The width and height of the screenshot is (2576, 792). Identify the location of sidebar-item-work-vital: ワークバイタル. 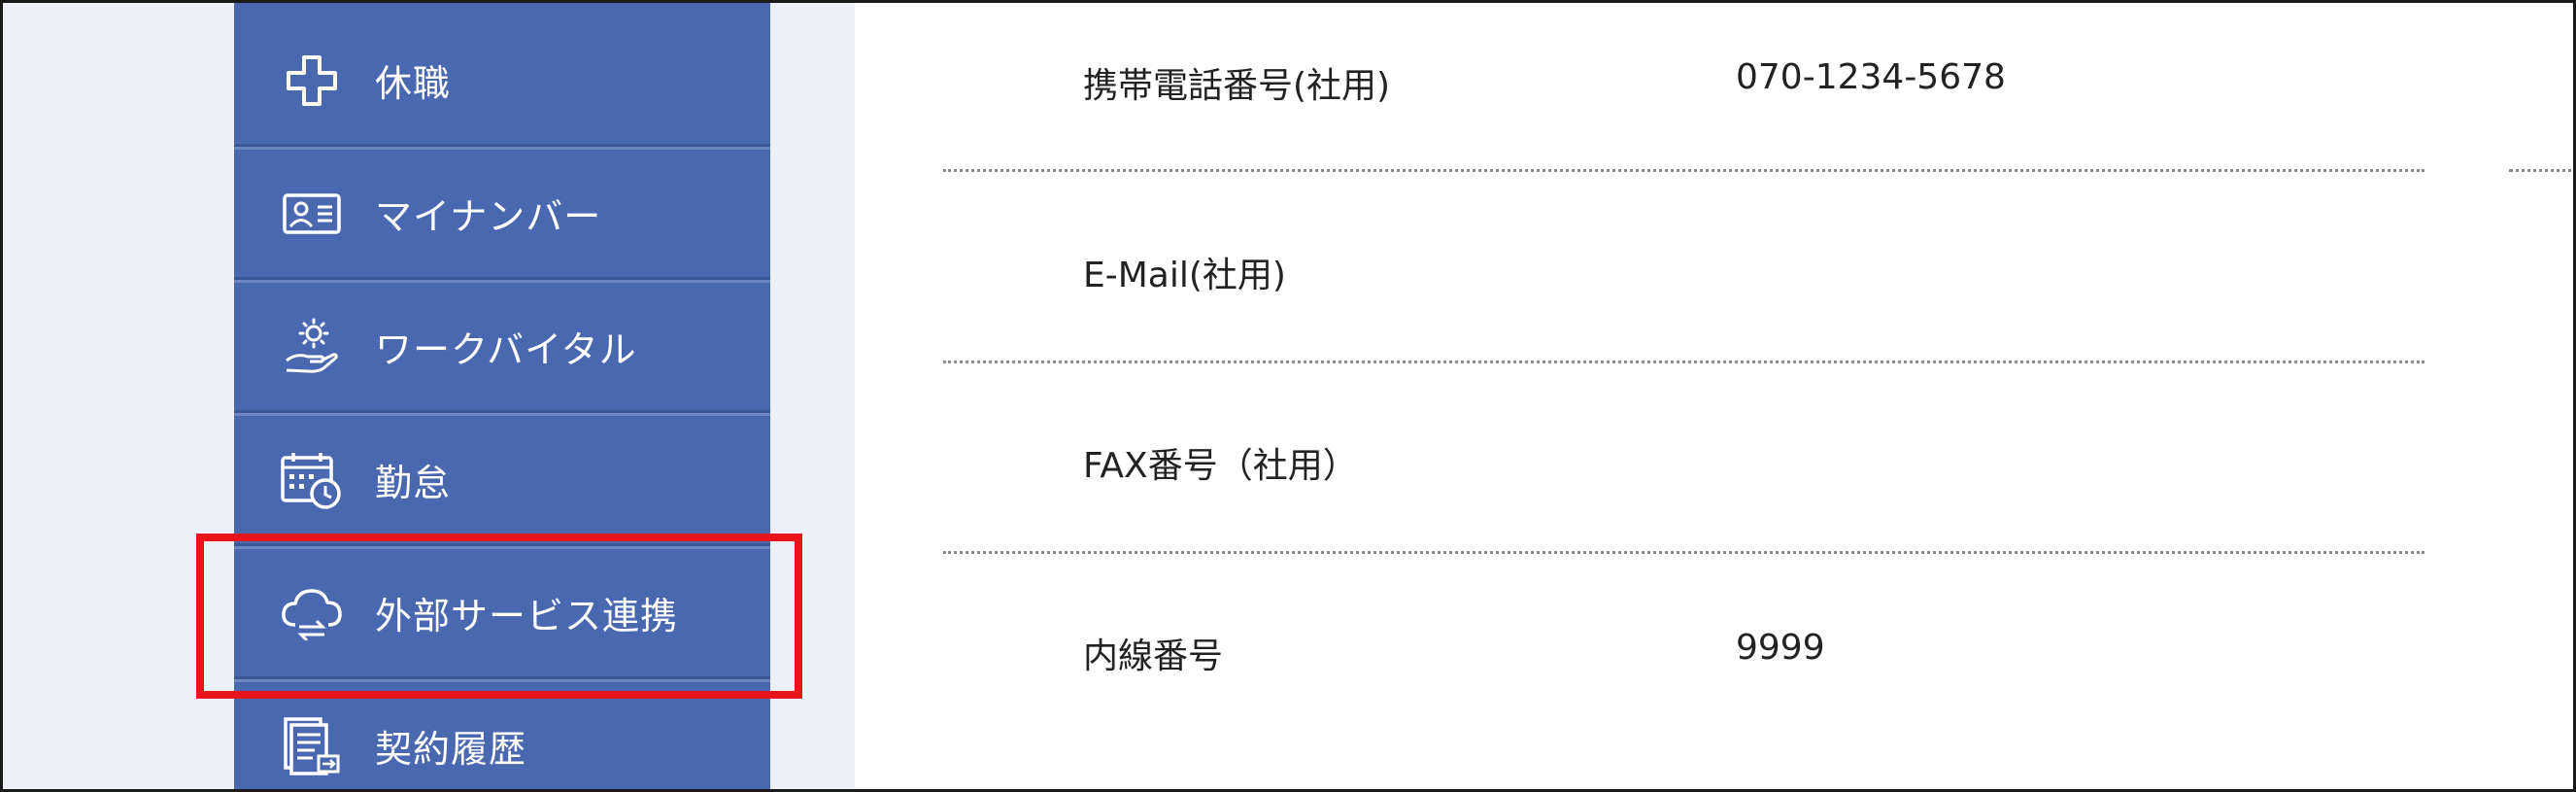
(502, 349).